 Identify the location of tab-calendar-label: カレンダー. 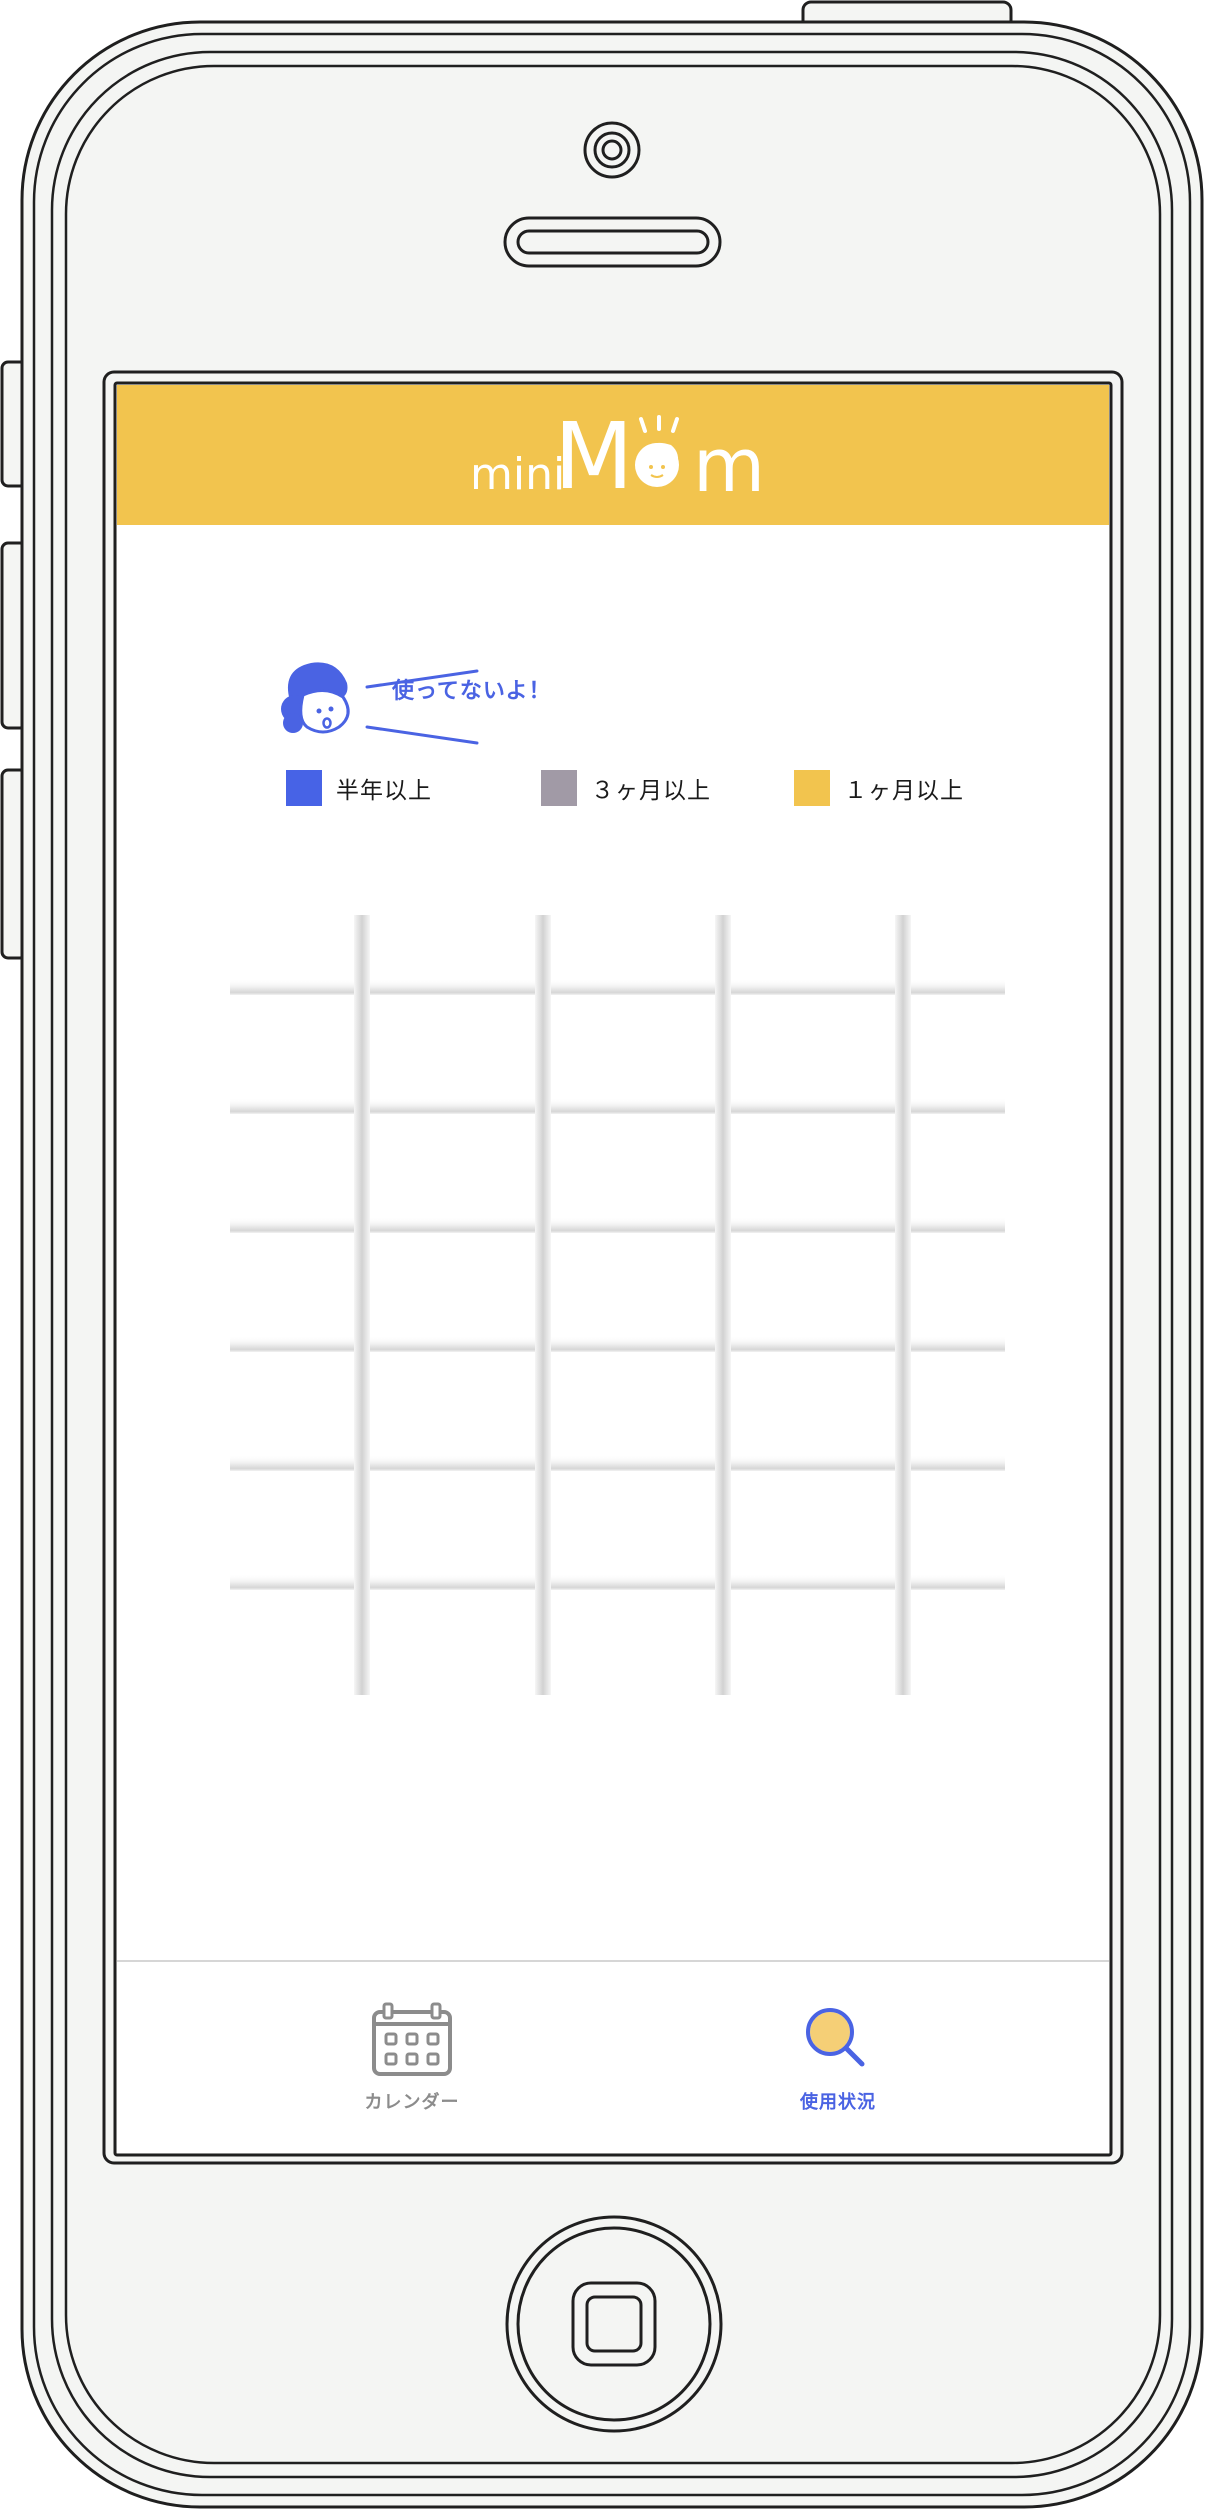
(412, 2102).